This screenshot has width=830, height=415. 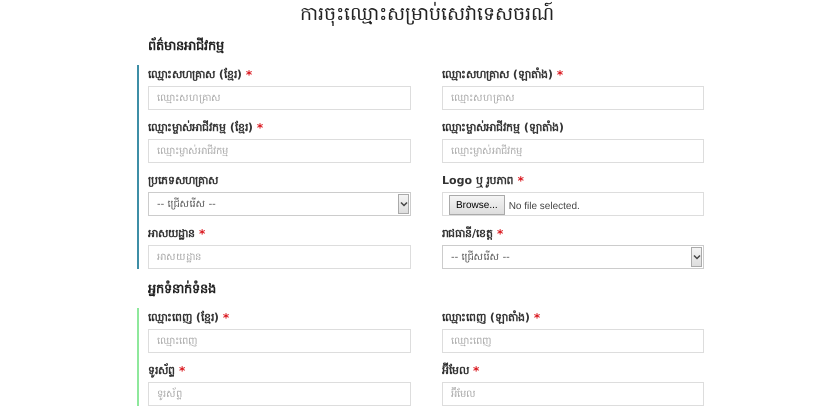 I want to click on field-label: រាជធានី/ខេត្ត, so click(x=468, y=234).